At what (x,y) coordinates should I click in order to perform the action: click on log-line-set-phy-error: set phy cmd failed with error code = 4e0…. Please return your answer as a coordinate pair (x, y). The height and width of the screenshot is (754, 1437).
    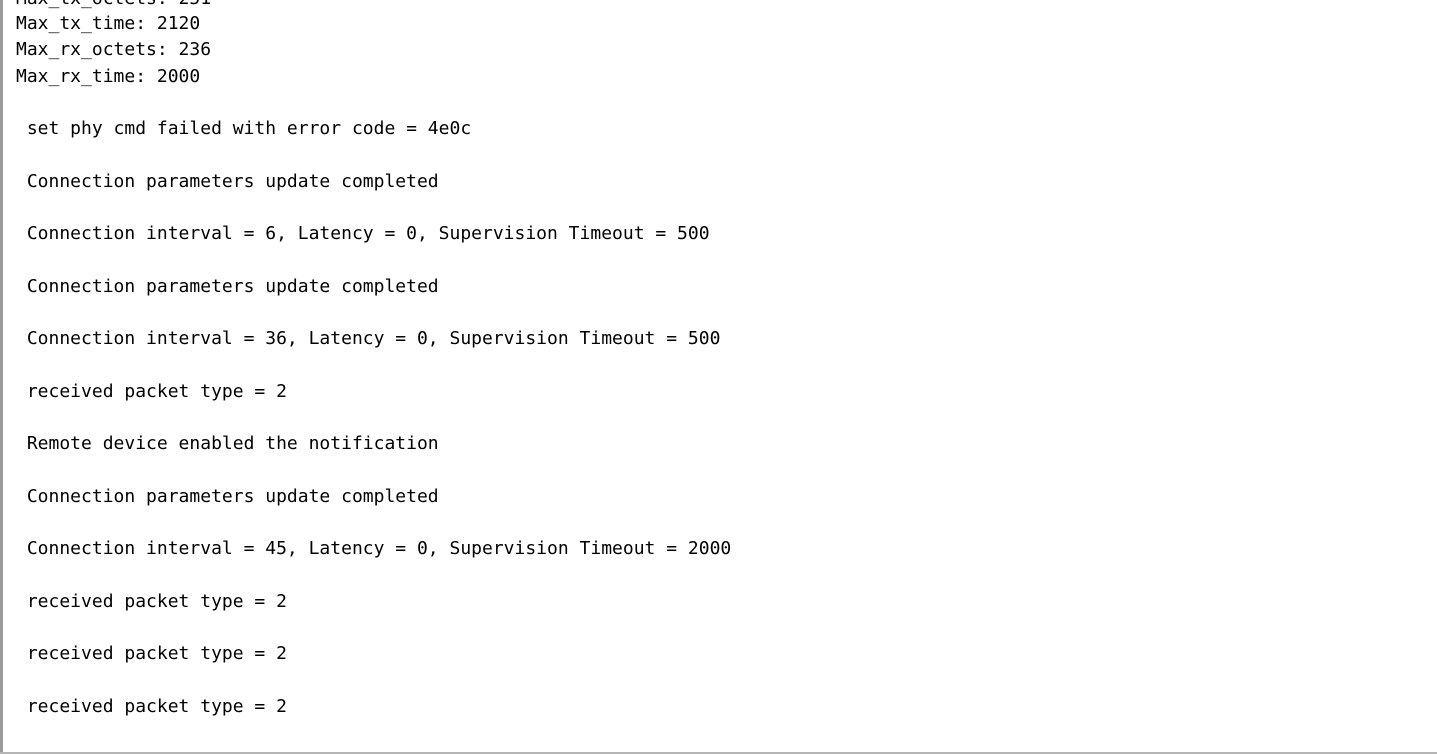
    Looking at the image, I should click on (244, 128).